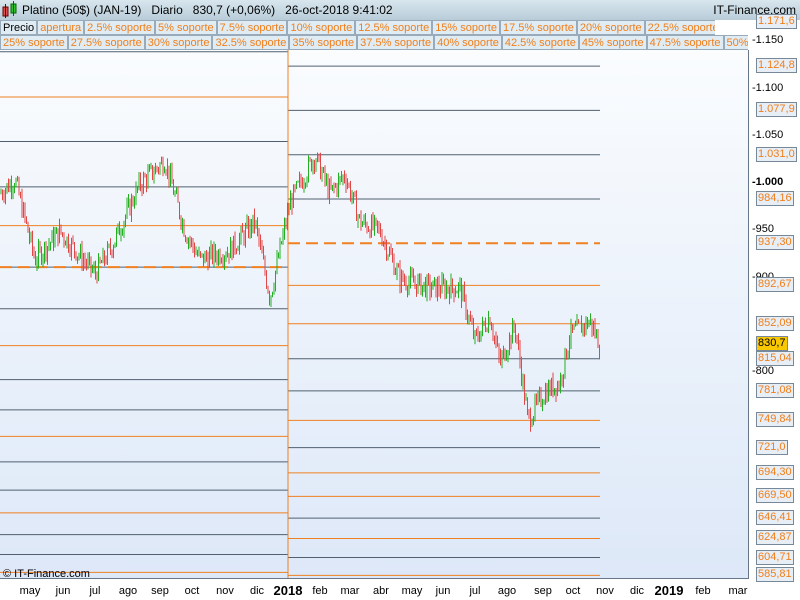  What do you see at coordinates (106, 42) in the screenshot?
I see `legend-item: 27.5% soporte` at bounding box center [106, 42].